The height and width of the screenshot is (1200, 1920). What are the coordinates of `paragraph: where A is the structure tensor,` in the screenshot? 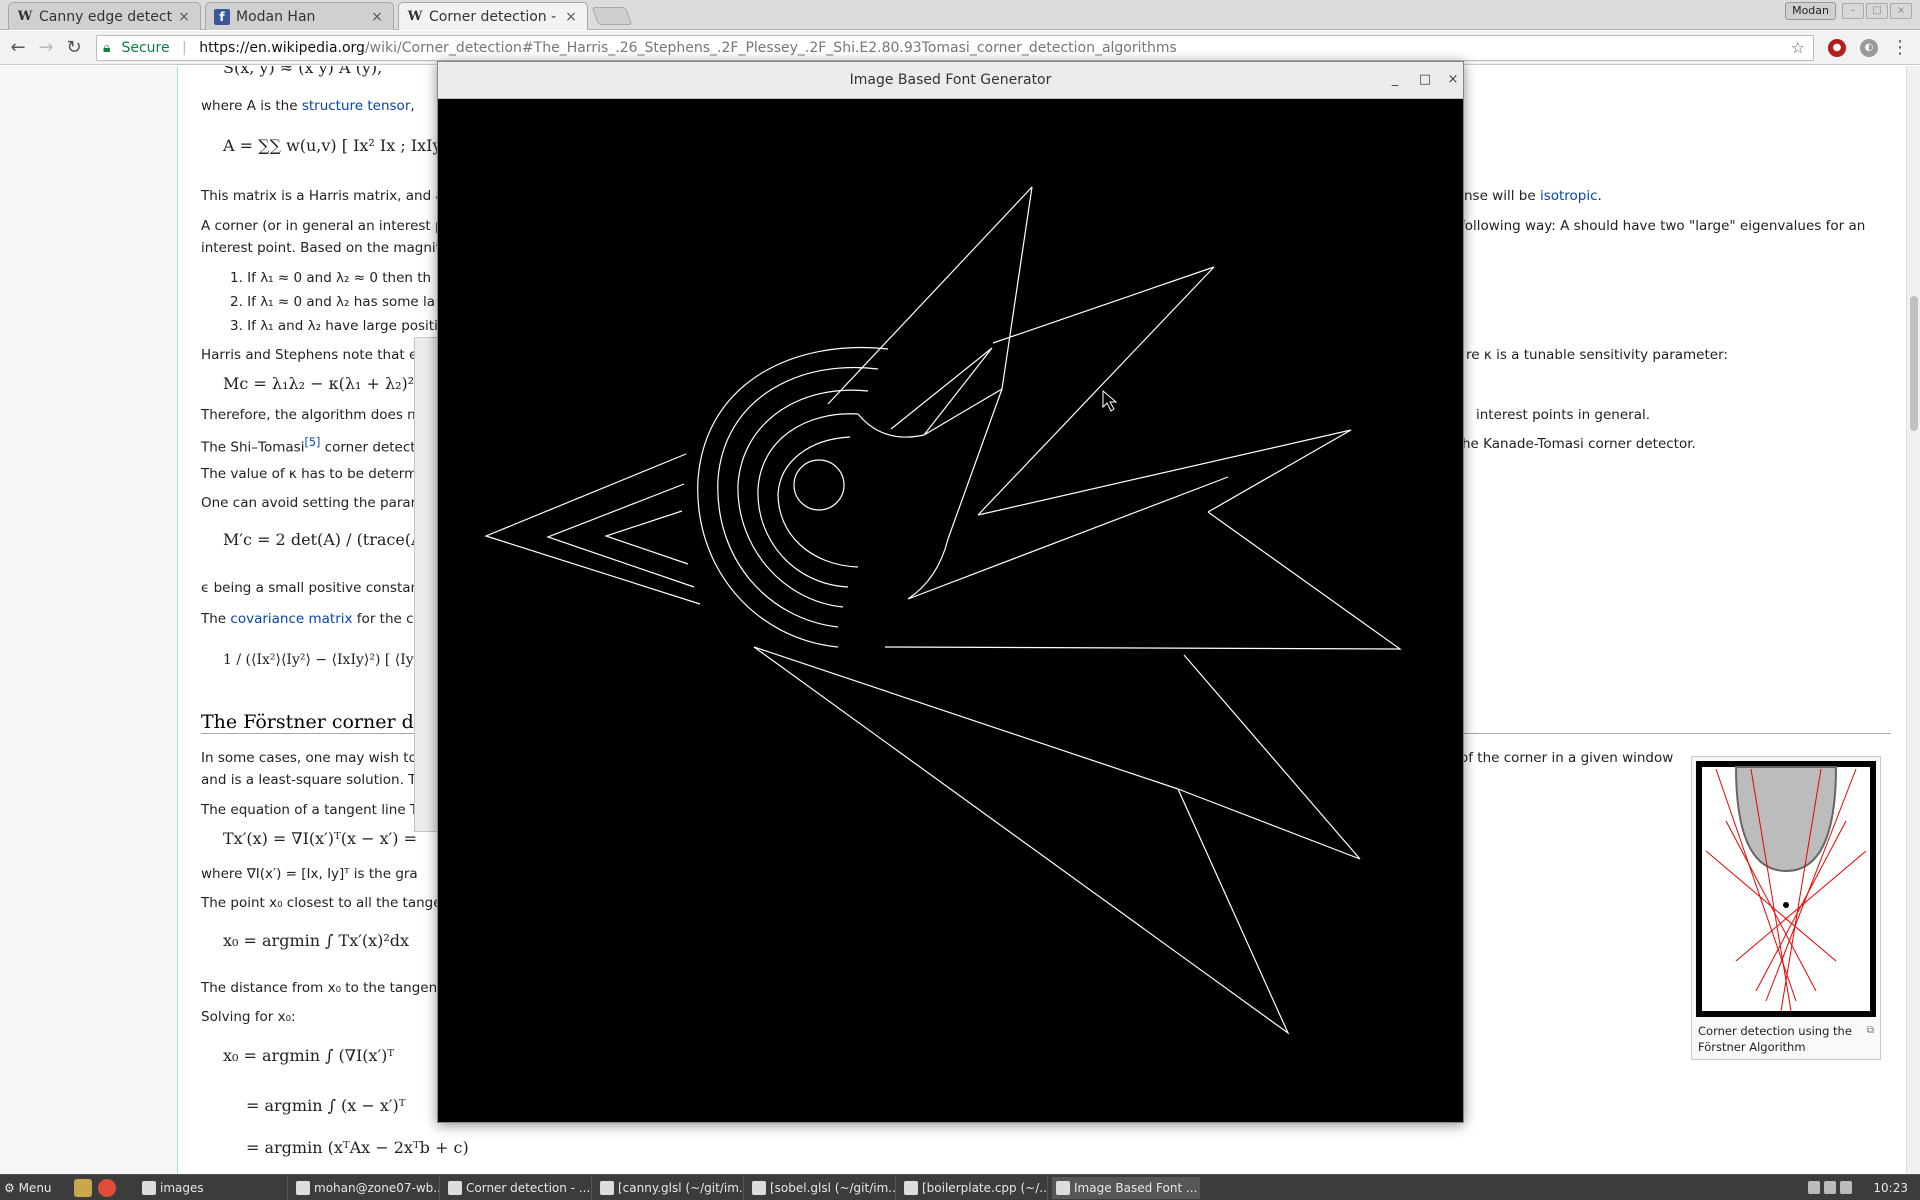 It's located at (308, 106).